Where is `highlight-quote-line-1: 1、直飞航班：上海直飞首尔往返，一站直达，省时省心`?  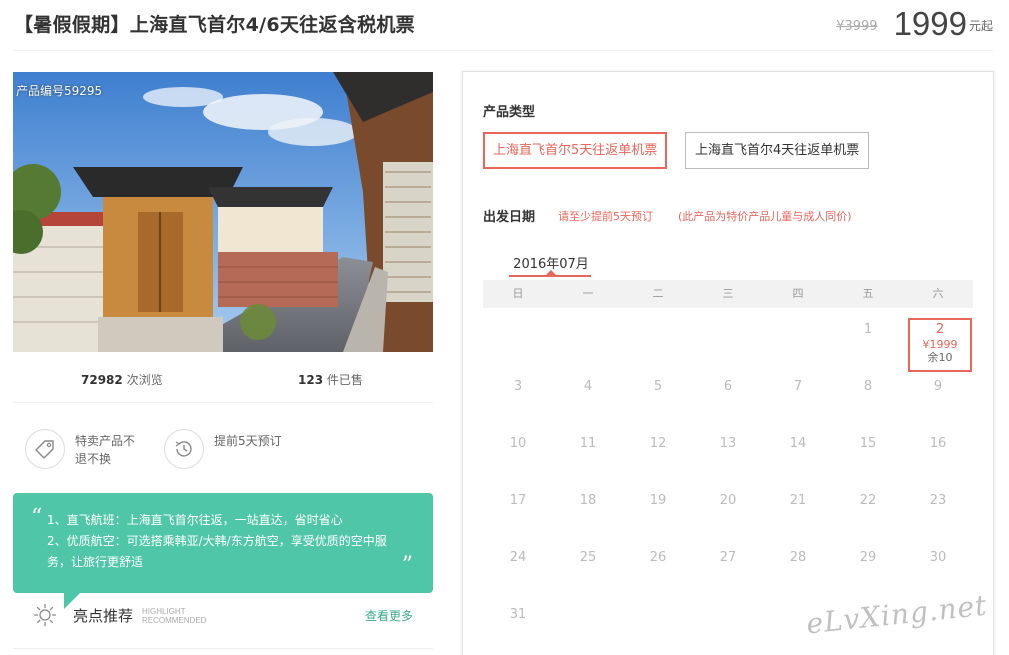
highlight-quote-line-1: 1、直飞航班：上海直飞首尔往返，一站直达，省时省心 is located at coordinates (195, 520).